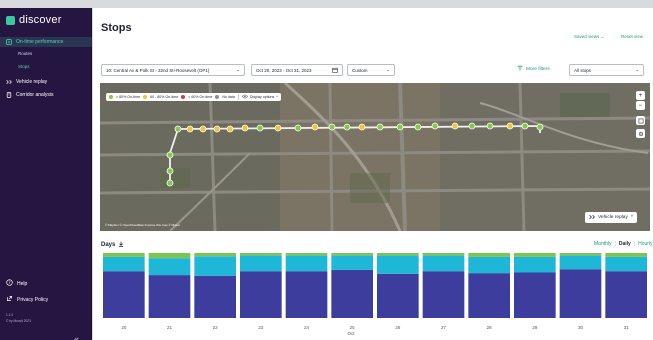  What do you see at coordinates (9, 299) in the screenshot?
I see `external-link-icon` at bounding box center [9, 299].